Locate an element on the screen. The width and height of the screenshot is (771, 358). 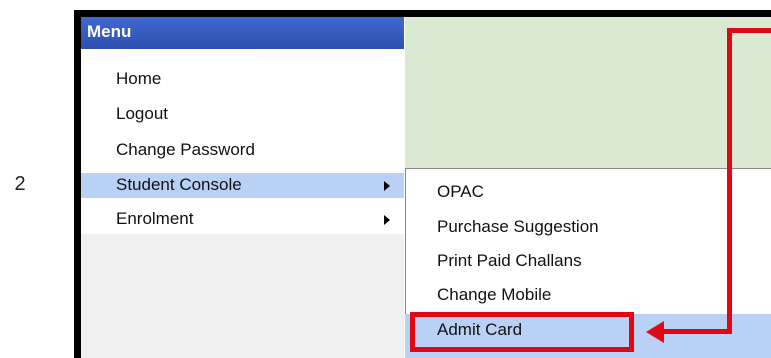
annotation-line-top is located at coordinates (749, 30).